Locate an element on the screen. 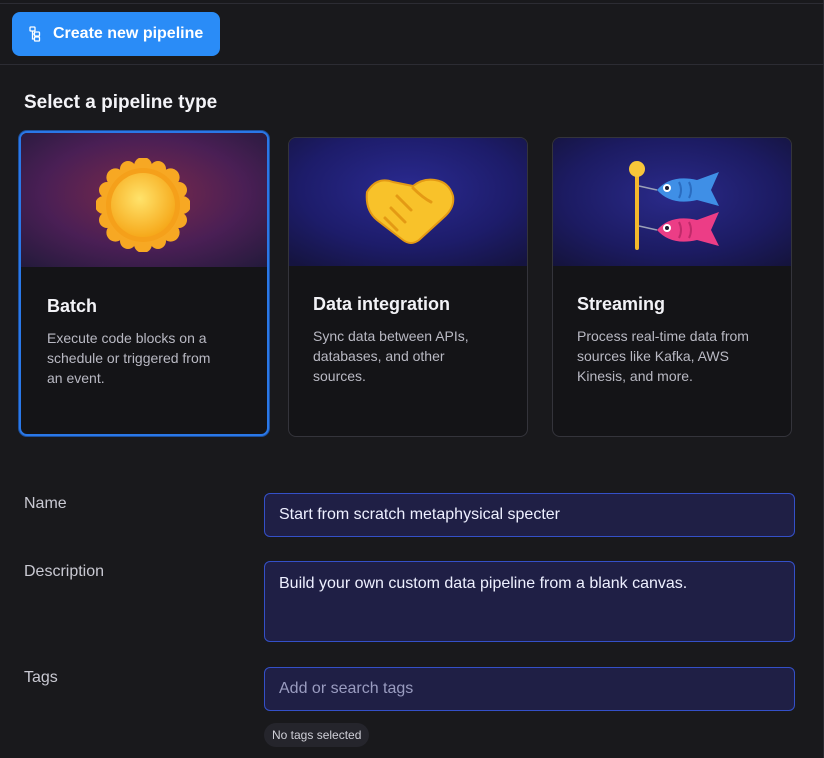 Image resolution: width=824 pixels, height=758 pixels. description-line: Execute code blocks on a is located at coordinates (127, 338).